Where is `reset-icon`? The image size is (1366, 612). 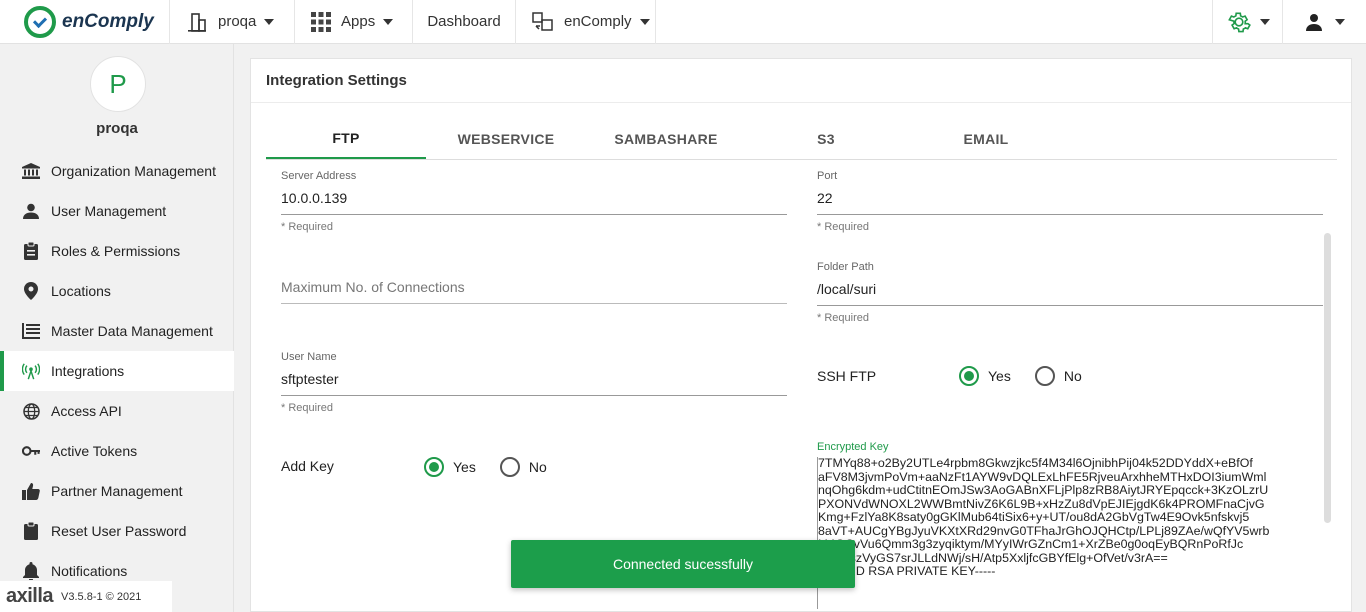 reset-icon is located at coordinates (31, 531).